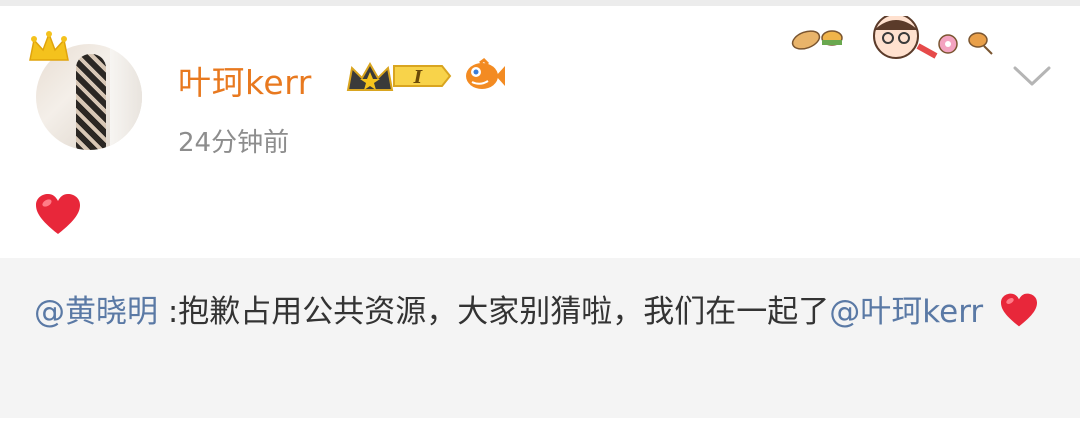 The image size is (1080, 429). What do you see at coordinates (234, 143) in the screenshot?
I see `post-timestamp: 24分钟前` at bounding box center [234, 143].